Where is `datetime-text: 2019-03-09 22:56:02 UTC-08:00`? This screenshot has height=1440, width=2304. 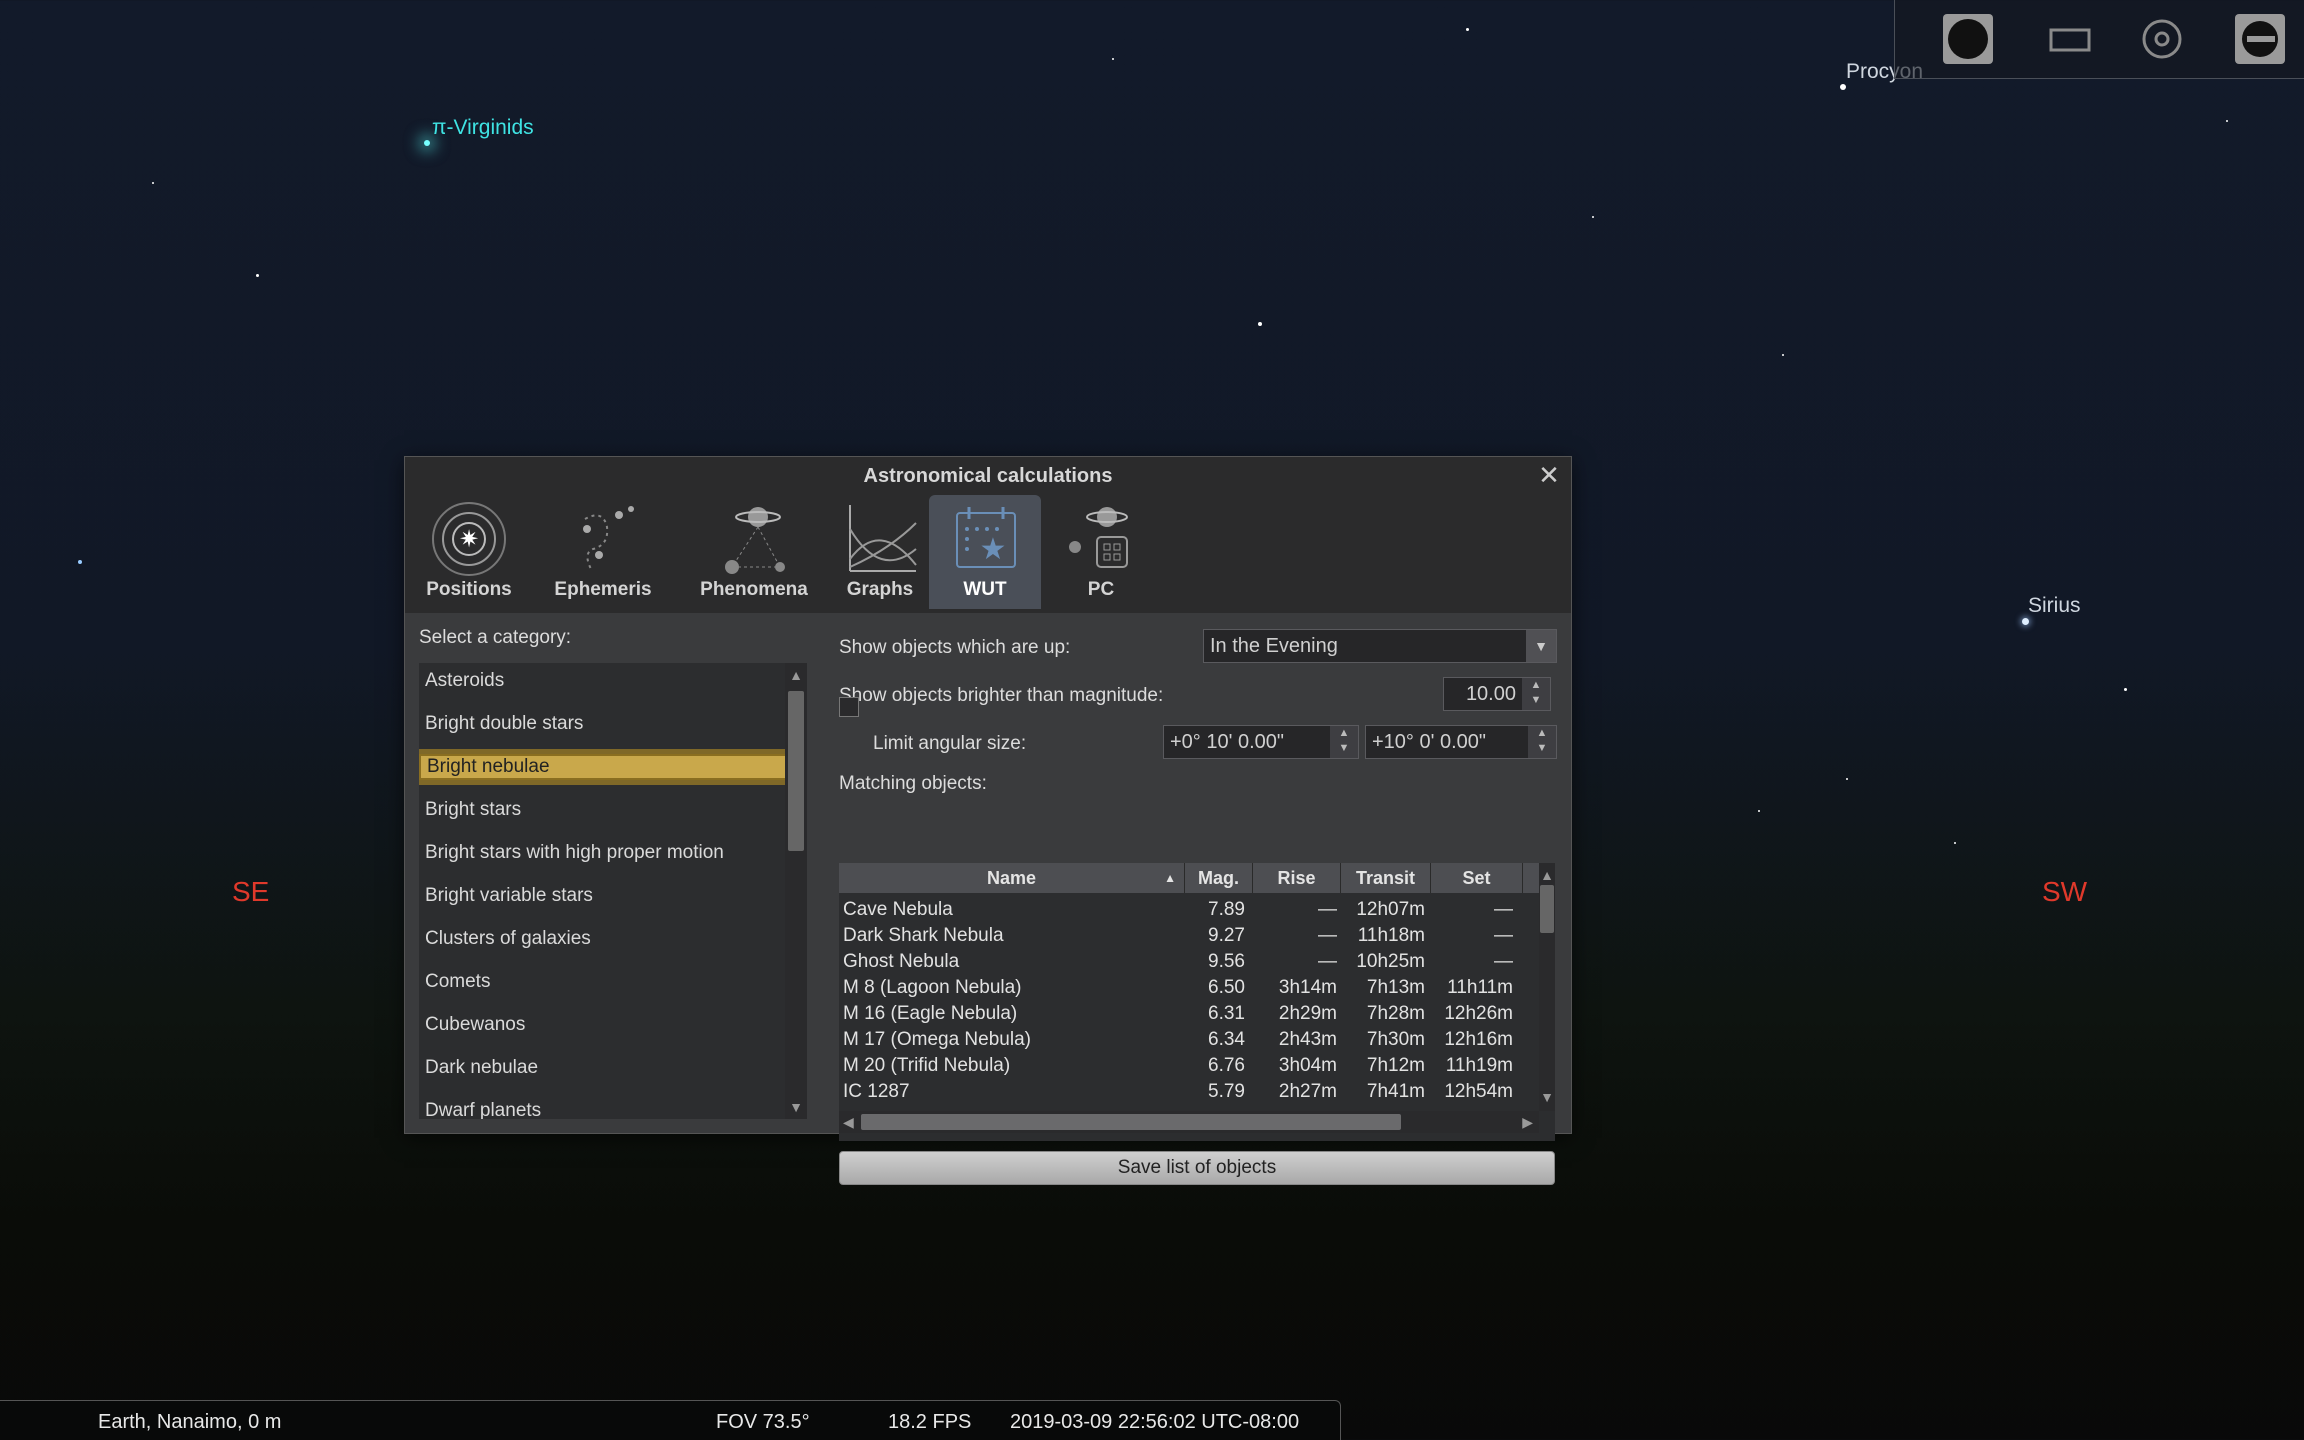
datetime-text: 2019-03-09 22:56:02 UTC-08:00 is located at coordinates (1154, 1422).